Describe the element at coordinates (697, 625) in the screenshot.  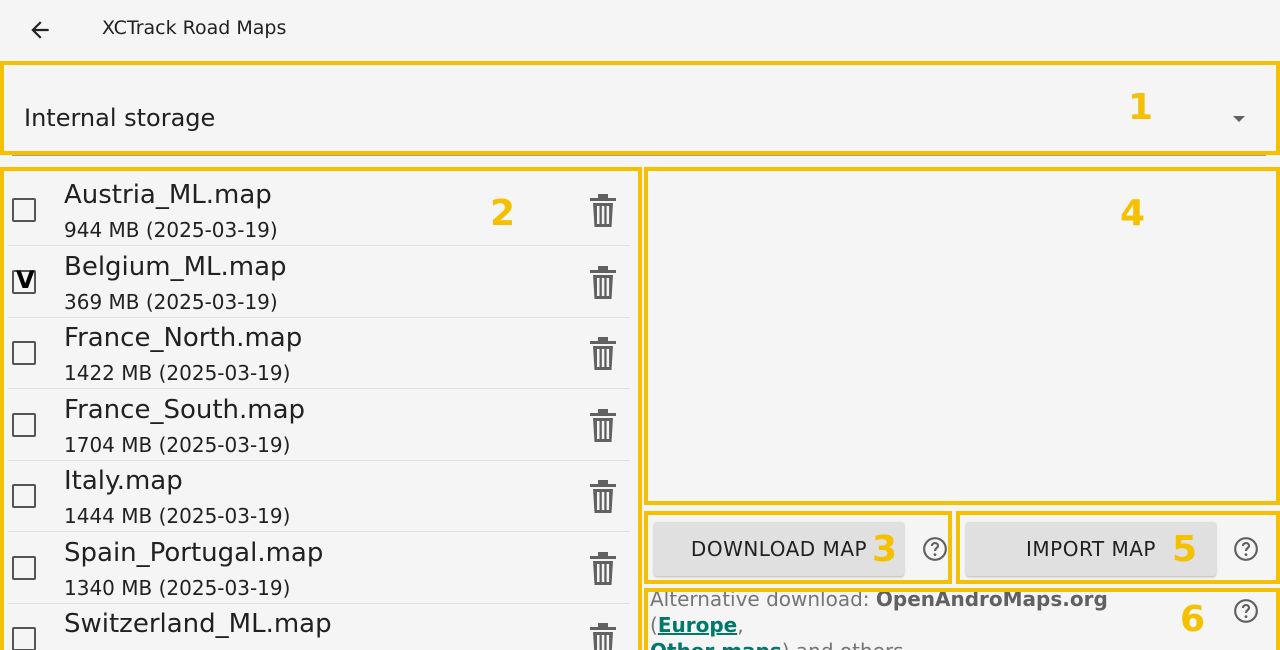
I see `europe-link: Europe` at that location.